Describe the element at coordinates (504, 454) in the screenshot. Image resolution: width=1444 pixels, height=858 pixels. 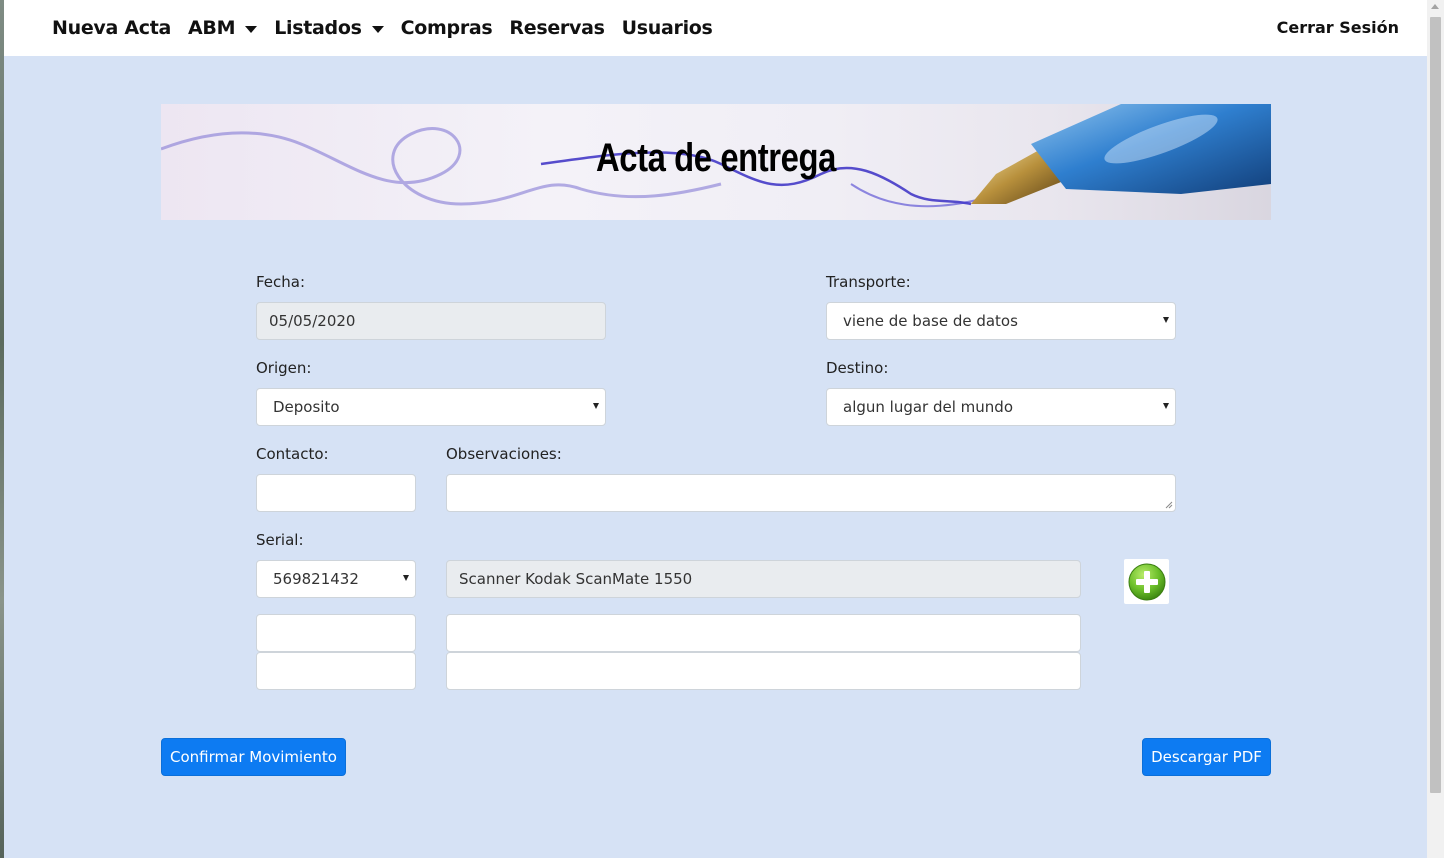
I see `observaciones-label: Observaciones:` at that location.